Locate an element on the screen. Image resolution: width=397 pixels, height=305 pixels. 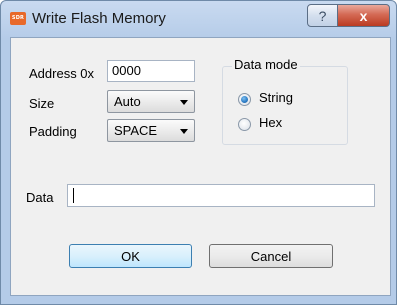
text-caret is located at coordinates (73, 195).